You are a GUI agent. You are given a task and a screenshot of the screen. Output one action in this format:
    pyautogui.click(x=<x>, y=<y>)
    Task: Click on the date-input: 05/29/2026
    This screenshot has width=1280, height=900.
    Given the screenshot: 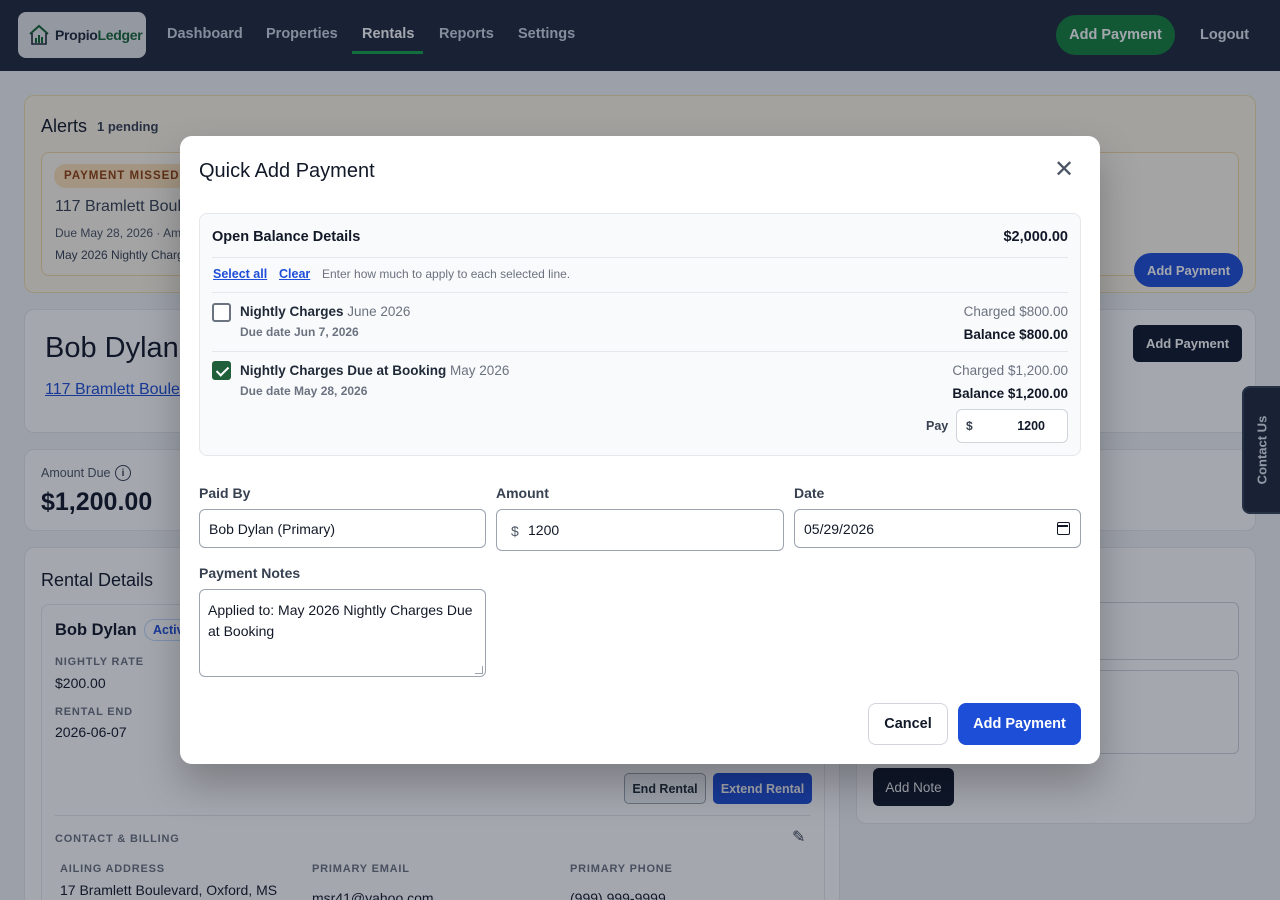 What is the action you would take?
    pyautogui.click(x=937, y=528)
    